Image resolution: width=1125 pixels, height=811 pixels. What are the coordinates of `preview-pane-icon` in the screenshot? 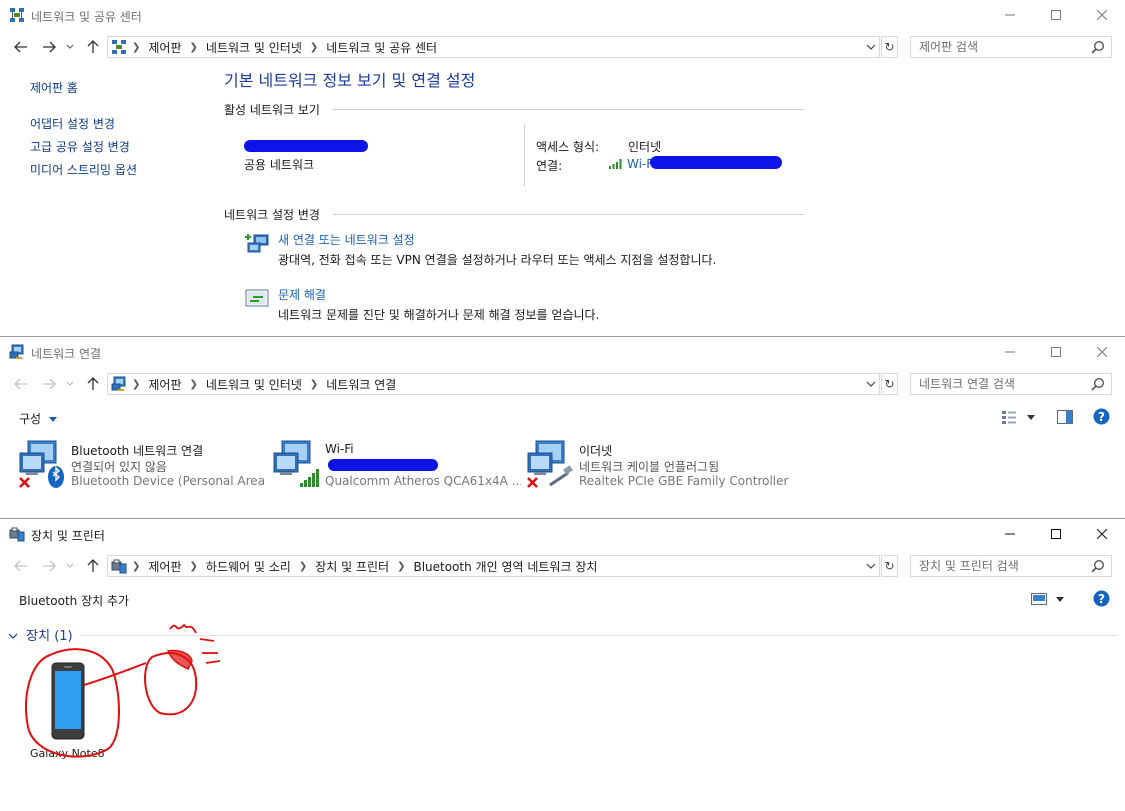 It's located at (1065, 417).